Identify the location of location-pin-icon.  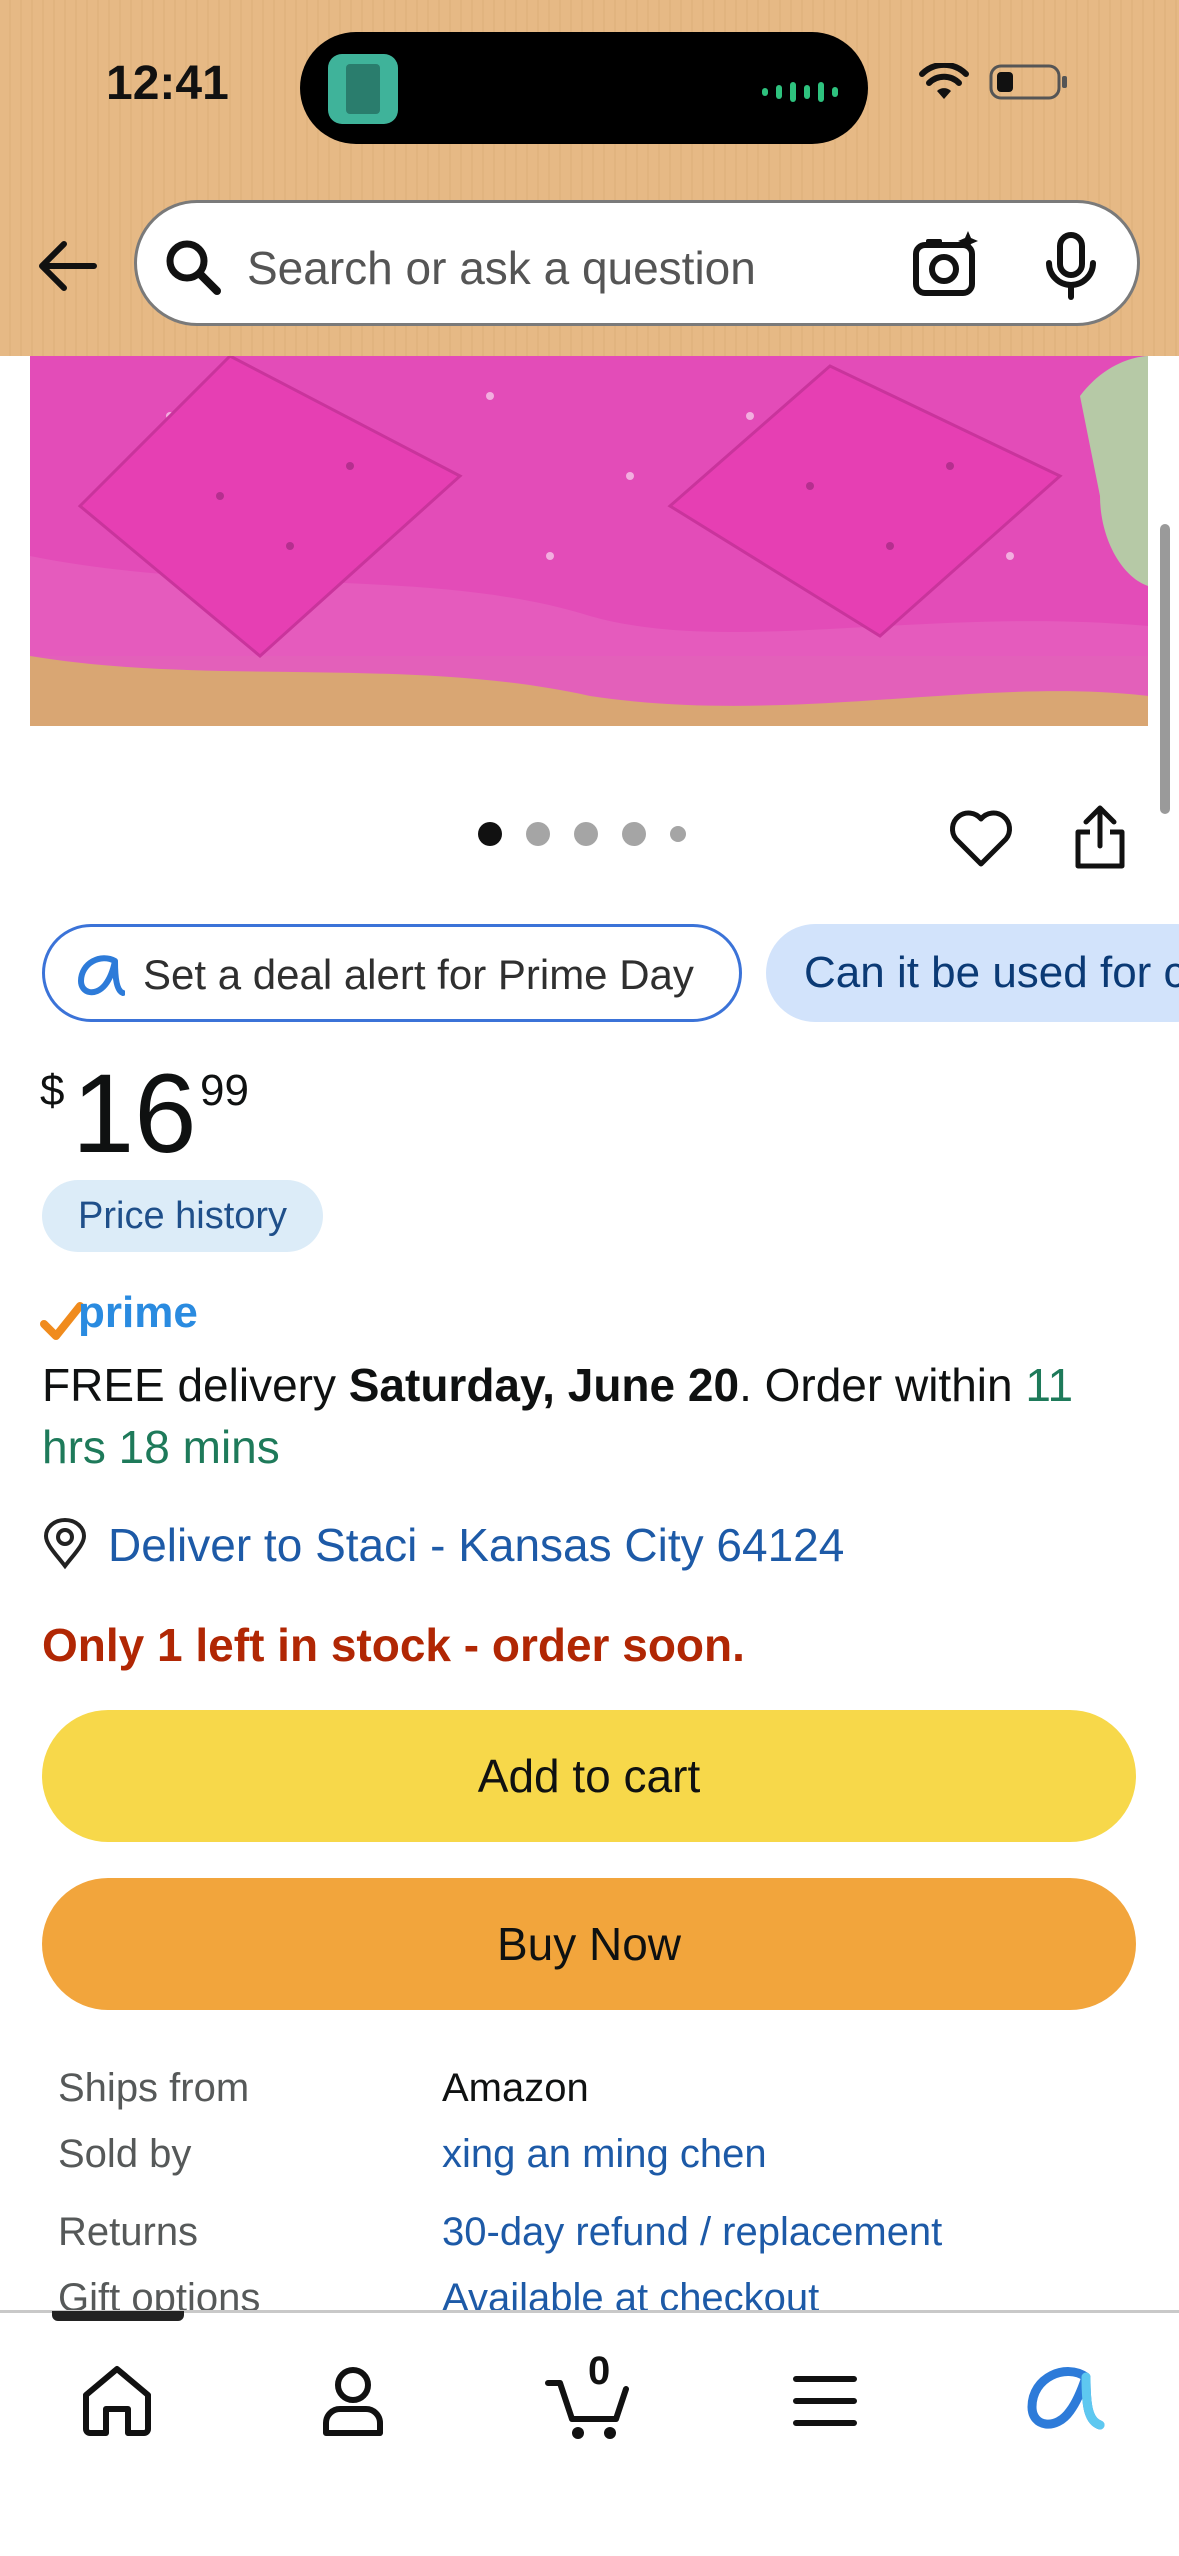
(65, 1544).